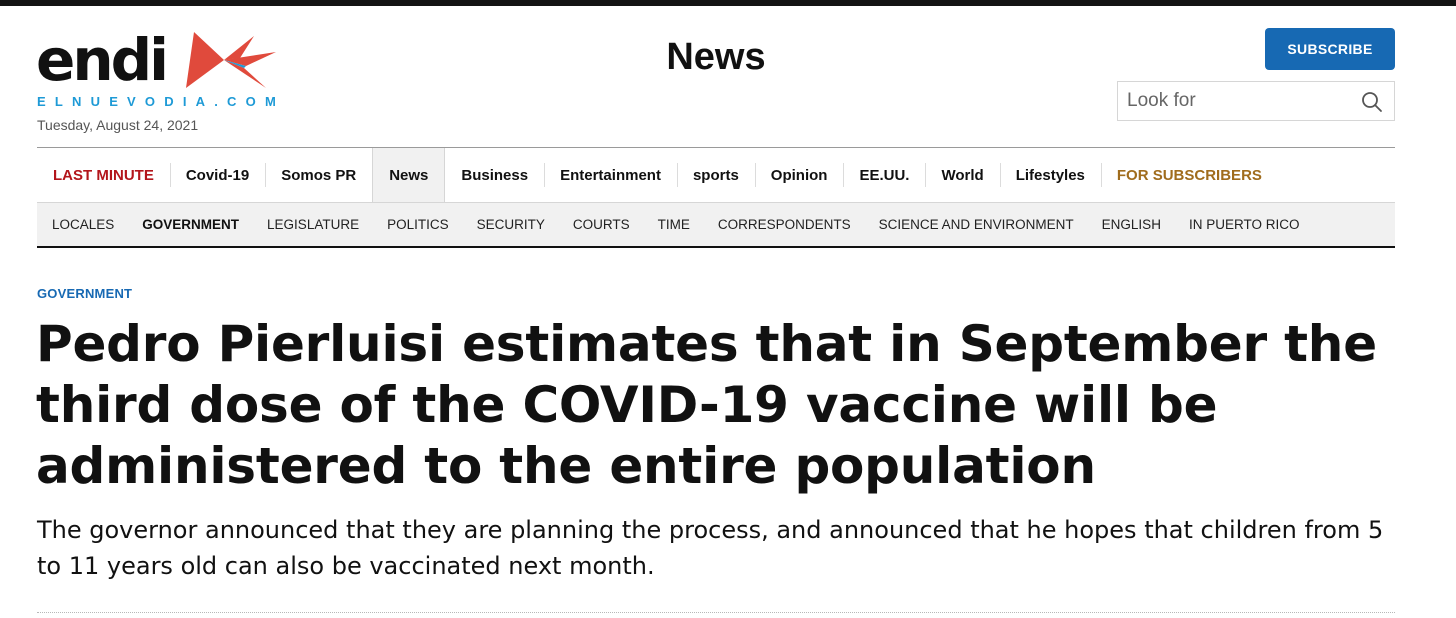  I want to click on subnav-item-government: GOVERNMENT, so click(190, 224).